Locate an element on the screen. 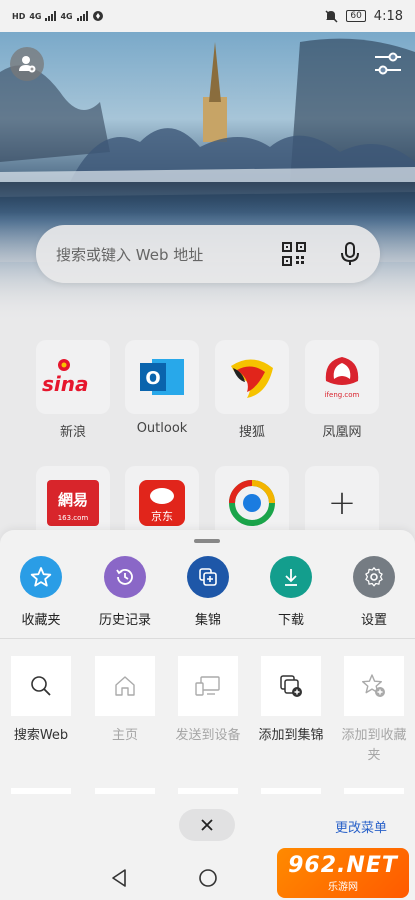  add-to-favorites-label: 添加到收藏夹 is located at coordinates (374, 746).